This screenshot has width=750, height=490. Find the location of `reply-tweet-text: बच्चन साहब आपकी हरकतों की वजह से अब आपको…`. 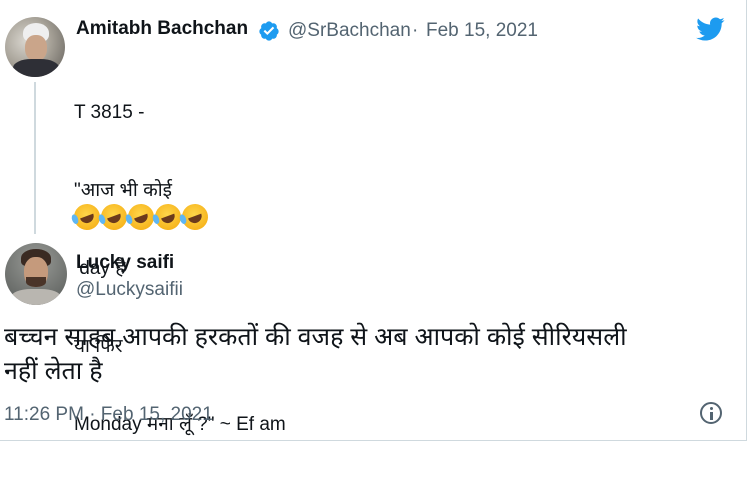

reply-tweet-text: बच्चन साहब आपकी हरकतों की वजह से अब आपको… is located at coordinates (315, 354).